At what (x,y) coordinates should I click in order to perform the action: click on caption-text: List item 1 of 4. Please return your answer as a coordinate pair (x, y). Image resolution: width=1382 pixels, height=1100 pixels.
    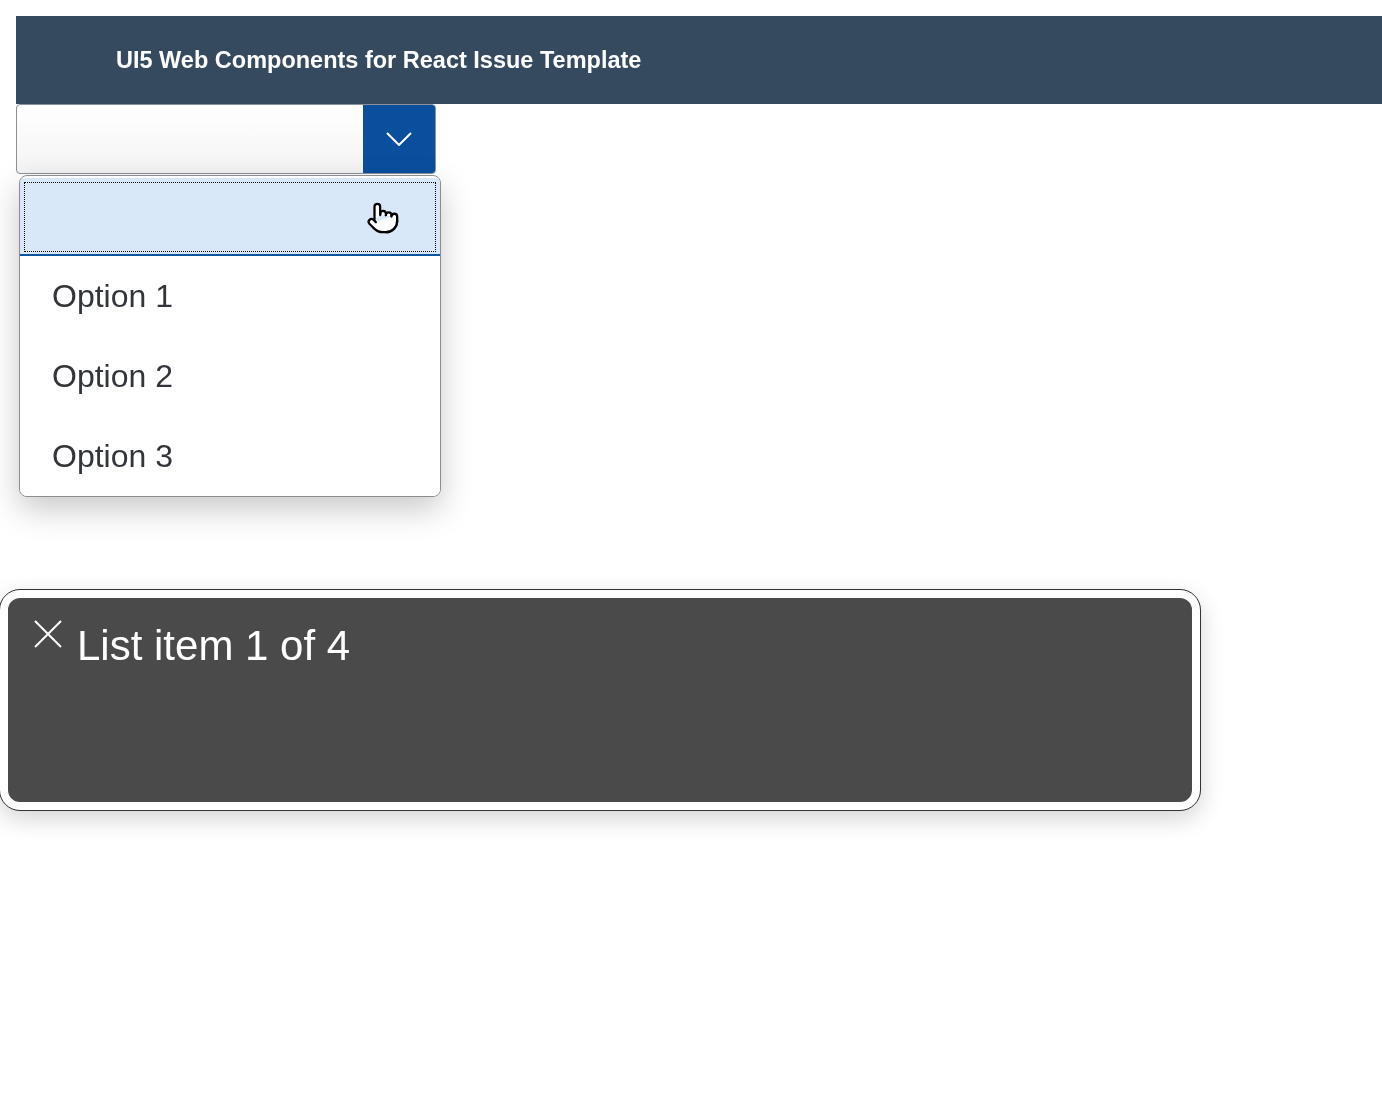
    Looking at the image, I should click on (214, 646).